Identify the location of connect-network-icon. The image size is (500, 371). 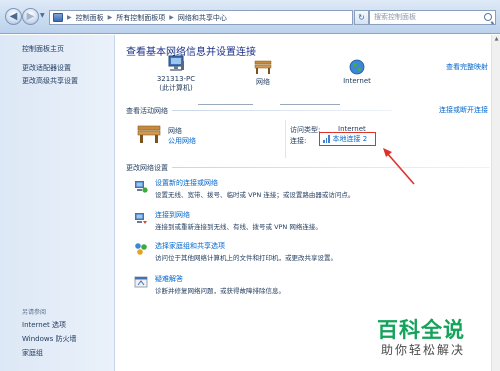
(141, 218).